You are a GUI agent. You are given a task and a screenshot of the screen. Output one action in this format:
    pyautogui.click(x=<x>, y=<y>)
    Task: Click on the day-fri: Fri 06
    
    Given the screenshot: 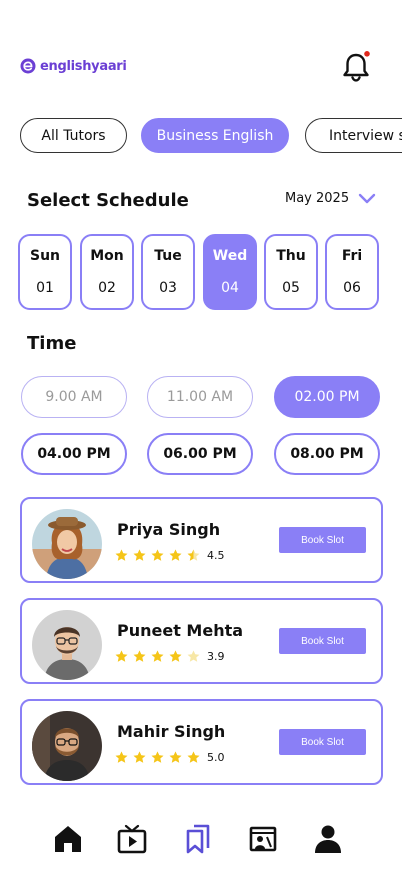 What is the action you would take?
    pyautogui.click(x=352, y=272)
    